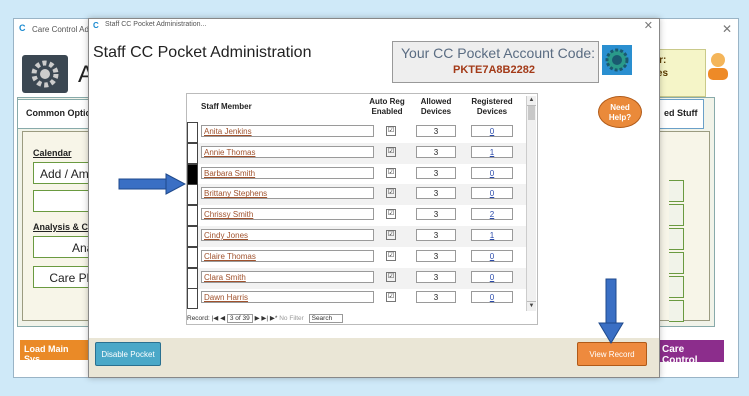  I want to click on staff-name-link: Cindy Jones, so click(287, 235).